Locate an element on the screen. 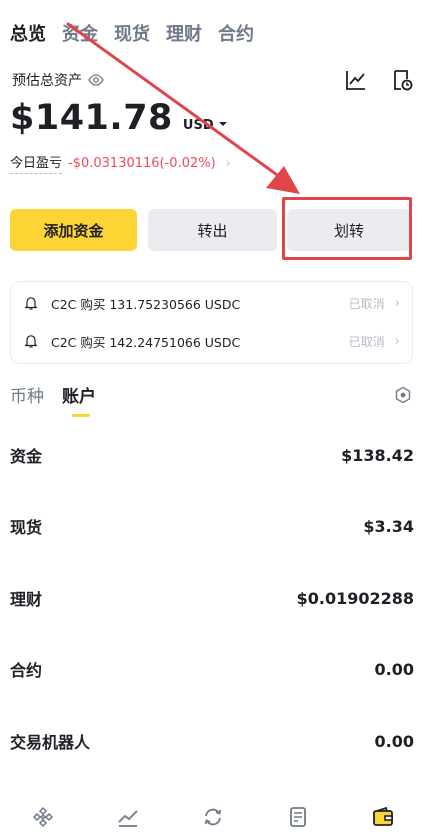  notice-item: C2C 购买 131.75230566 USDC 已取消 › is located at coordinates (211, 303).